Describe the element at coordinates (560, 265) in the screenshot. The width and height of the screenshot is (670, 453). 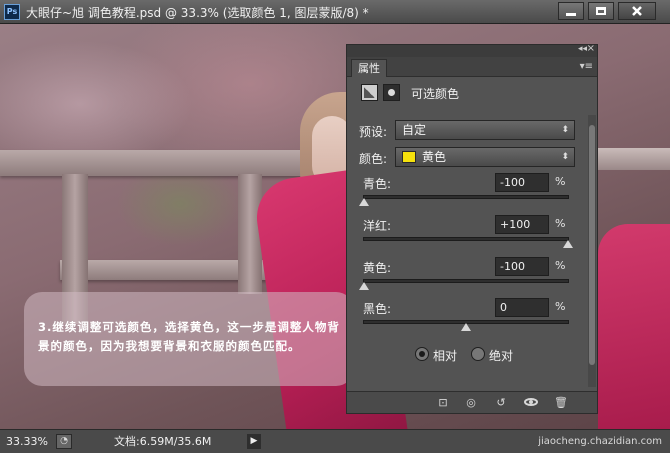
I see `yellow-percent: %` at that location.